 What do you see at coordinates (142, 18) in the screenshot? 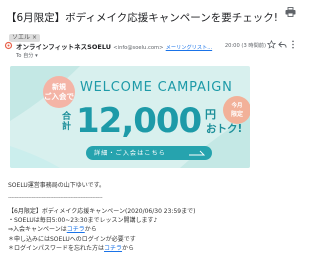
I see `email-subject: 【6月限定】ボディメイク応援キャンペーンを要チェック!` at bounding box center [142, 18].